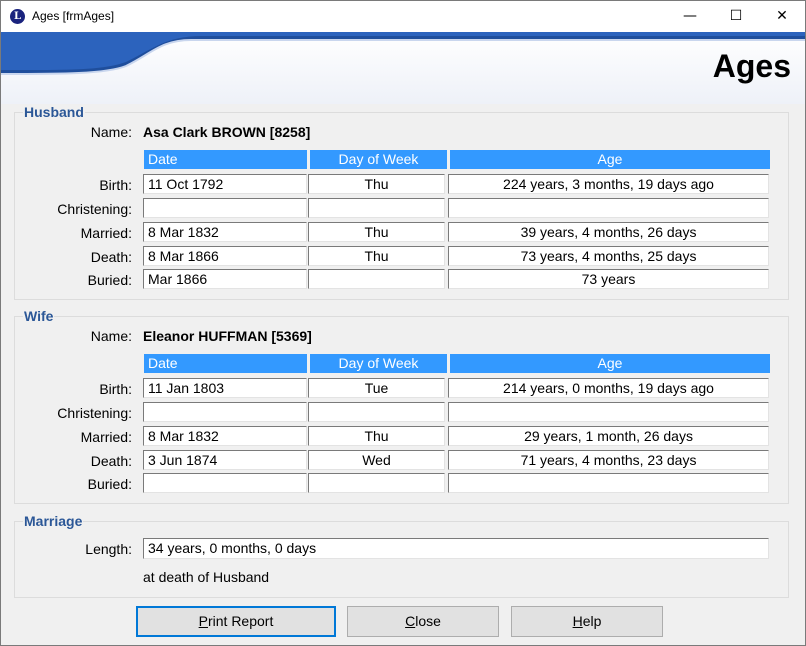 Image resolution: width=806 pixels, height=646 pixels. What do you see at coordinates (428, 621) in the screenshot?
I see `close-label-rest: lose` at bounding box center [428, 621].